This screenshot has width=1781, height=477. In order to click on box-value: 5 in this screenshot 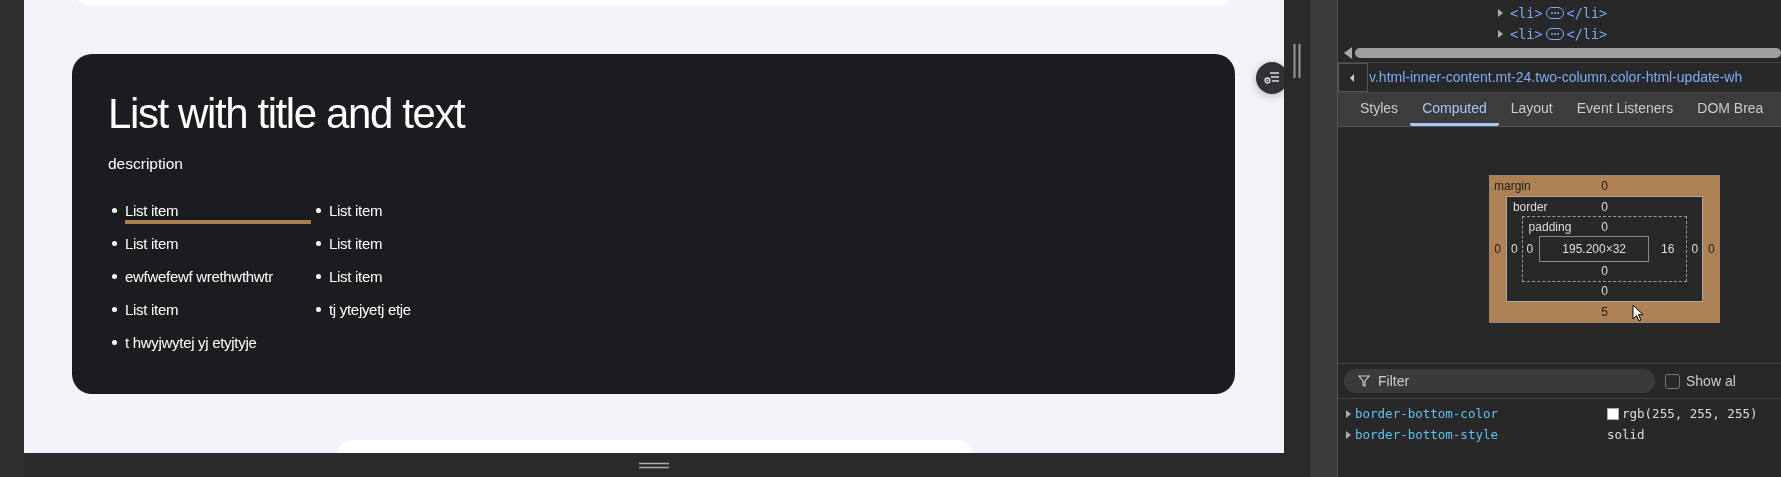, I will do `click(1604, 312)`.